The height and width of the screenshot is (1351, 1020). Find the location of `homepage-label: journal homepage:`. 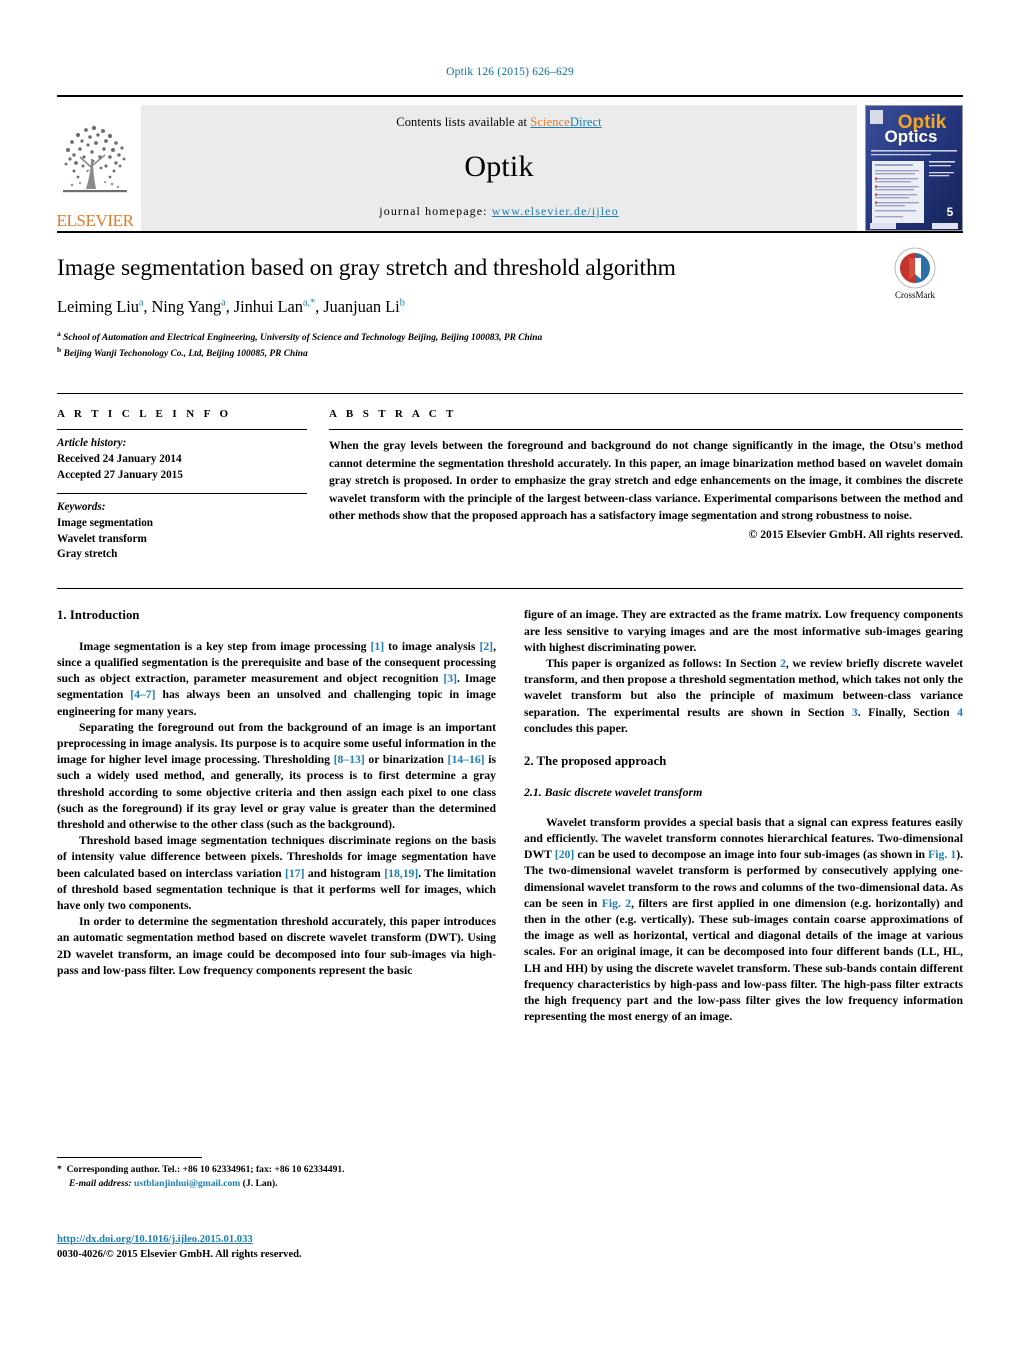

homepage-label: journal homepage: is located at coordinates (433, 211).